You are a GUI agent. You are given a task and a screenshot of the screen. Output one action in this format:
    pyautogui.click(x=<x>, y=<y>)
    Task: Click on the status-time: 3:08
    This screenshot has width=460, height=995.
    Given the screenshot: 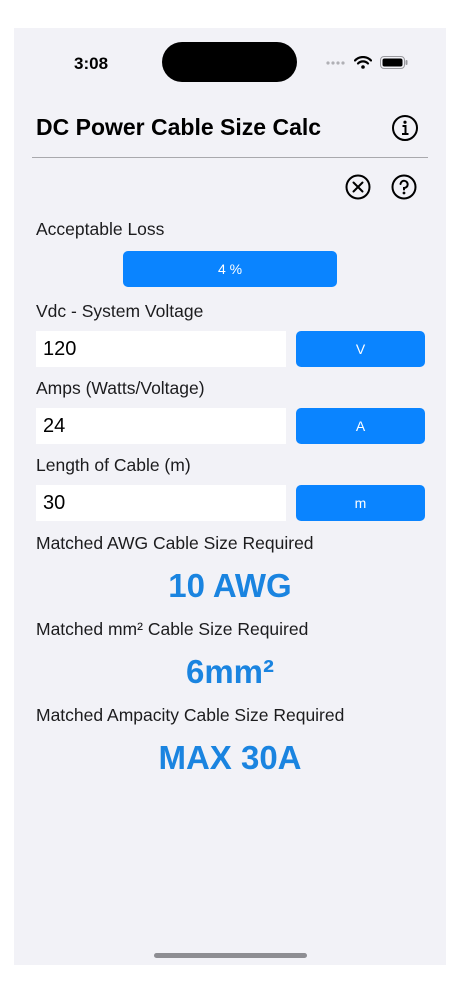 What is the action you would take?
    pyautogui.click(x=91, y=63)
    